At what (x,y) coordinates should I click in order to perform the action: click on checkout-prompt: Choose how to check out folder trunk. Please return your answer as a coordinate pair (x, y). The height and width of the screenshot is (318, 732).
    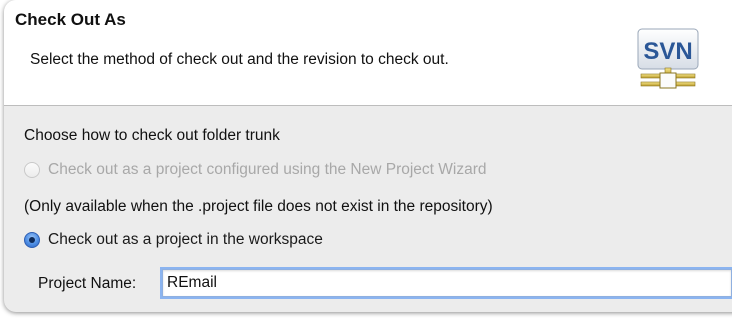
    Looking at the image, I should click on (152, 135).